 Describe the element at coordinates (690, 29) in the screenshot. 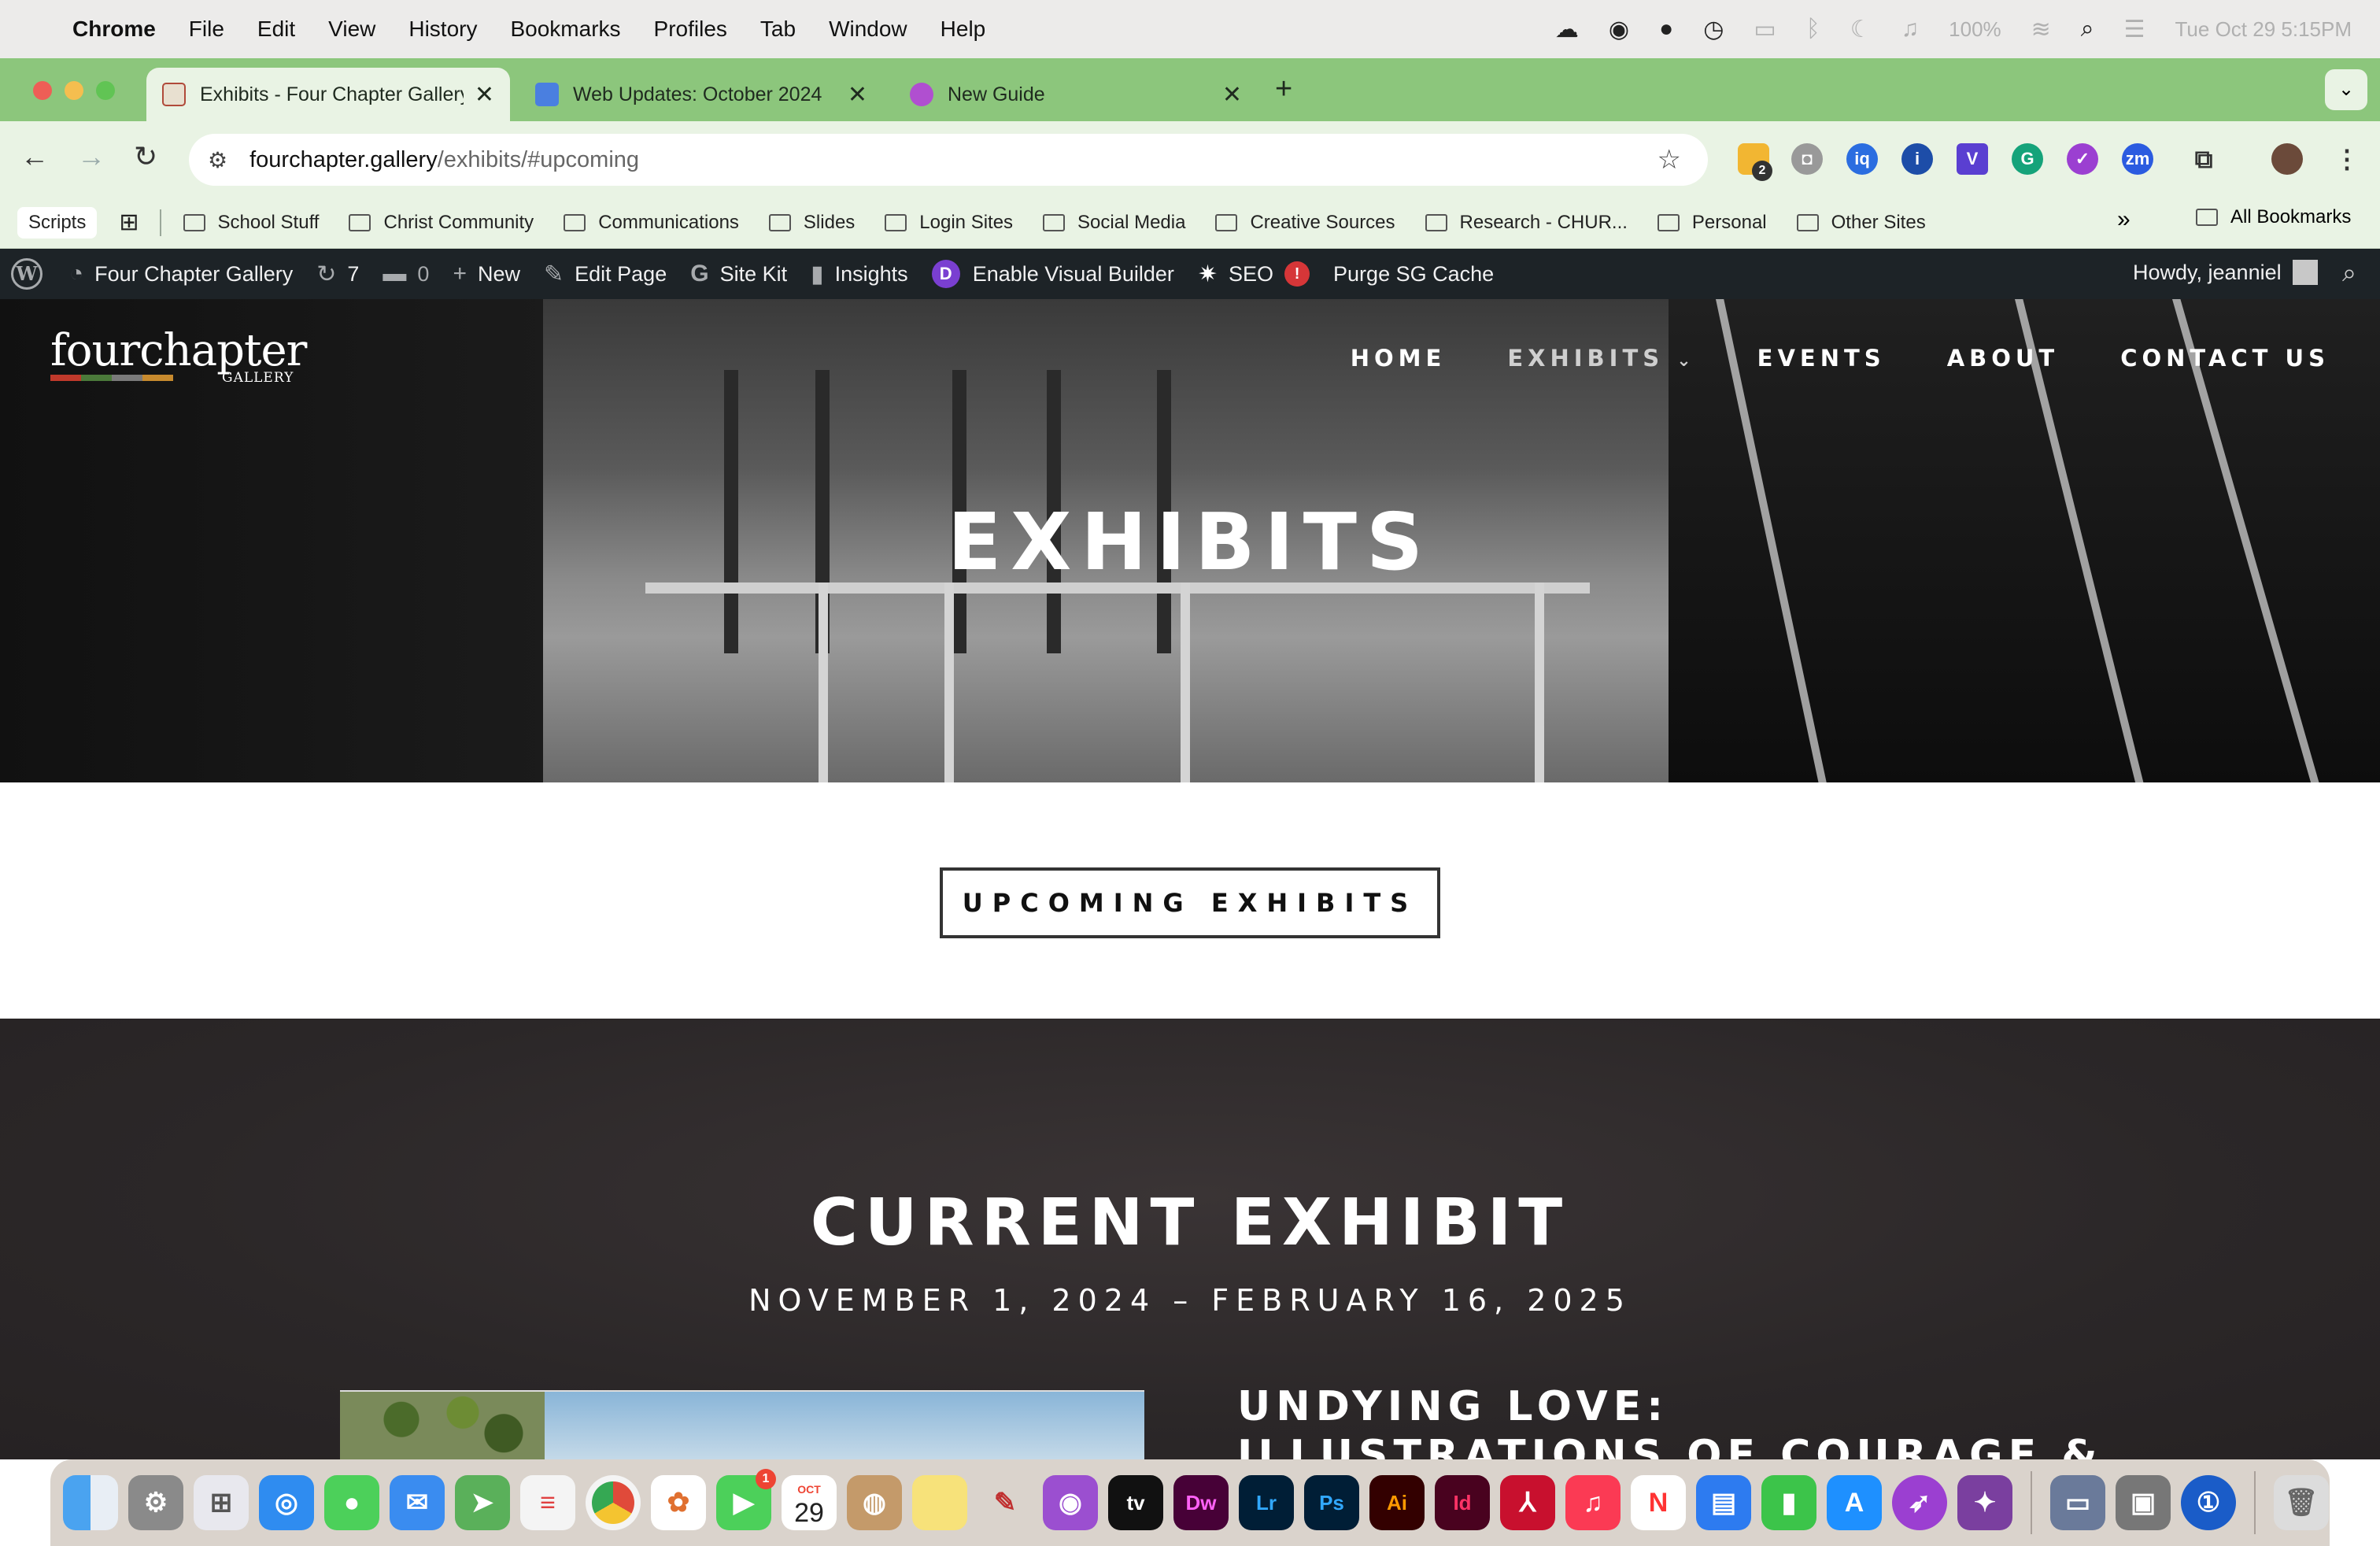

I see `menu-profiles: Profiles` at that location.